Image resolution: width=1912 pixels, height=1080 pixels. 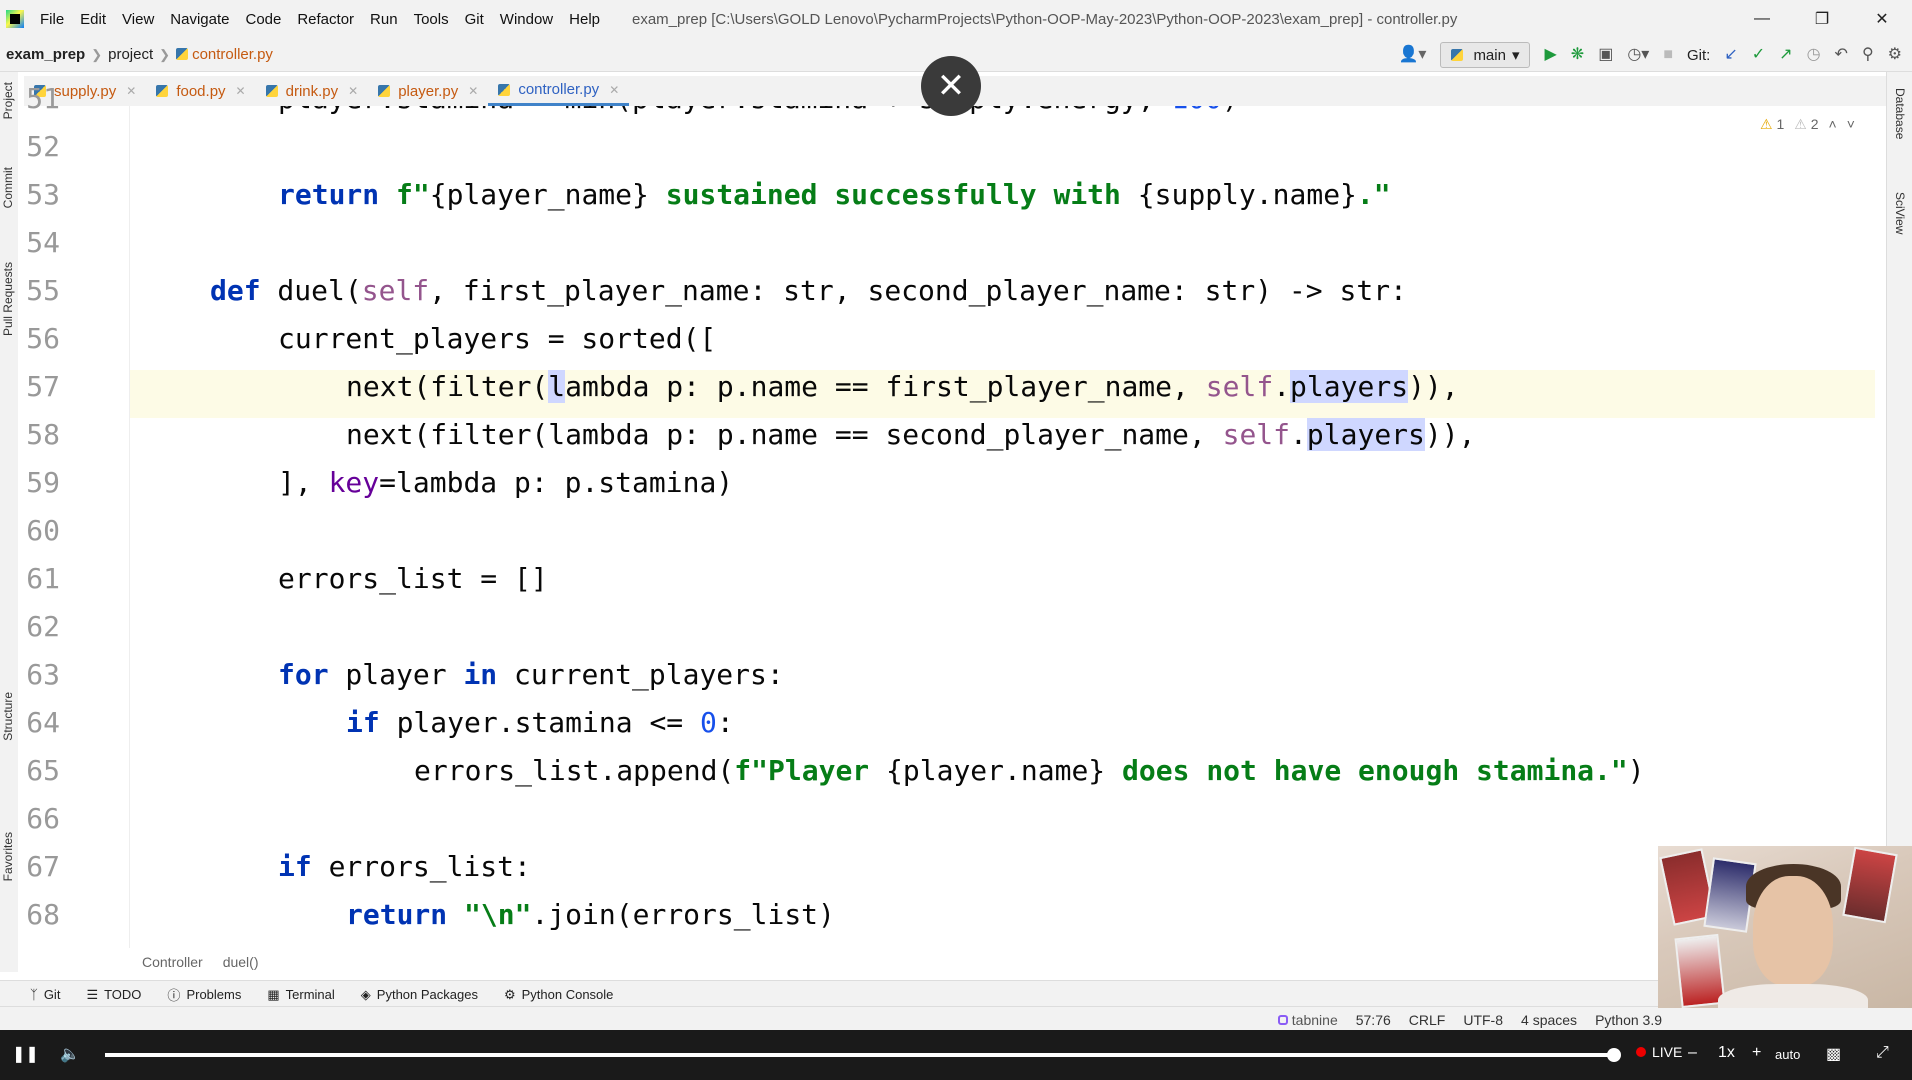 What do you see at coordinates (1785, 55) in the screenshot?
I see `git-push-icon: ↗` at bounding box center [1785, 55].